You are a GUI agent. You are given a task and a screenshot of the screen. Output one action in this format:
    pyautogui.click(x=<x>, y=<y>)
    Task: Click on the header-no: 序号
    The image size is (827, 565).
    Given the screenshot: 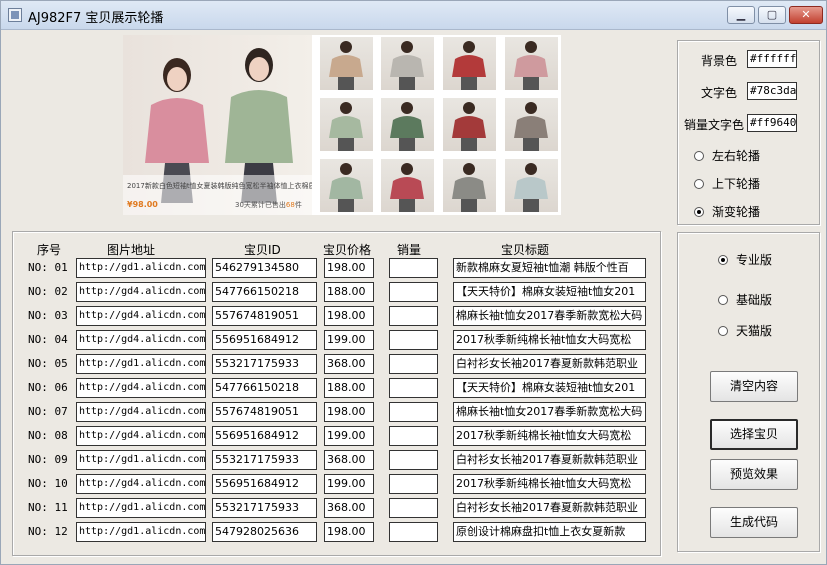 What is the action you would take?
    pyautogui.click(x=49, y=250)
    